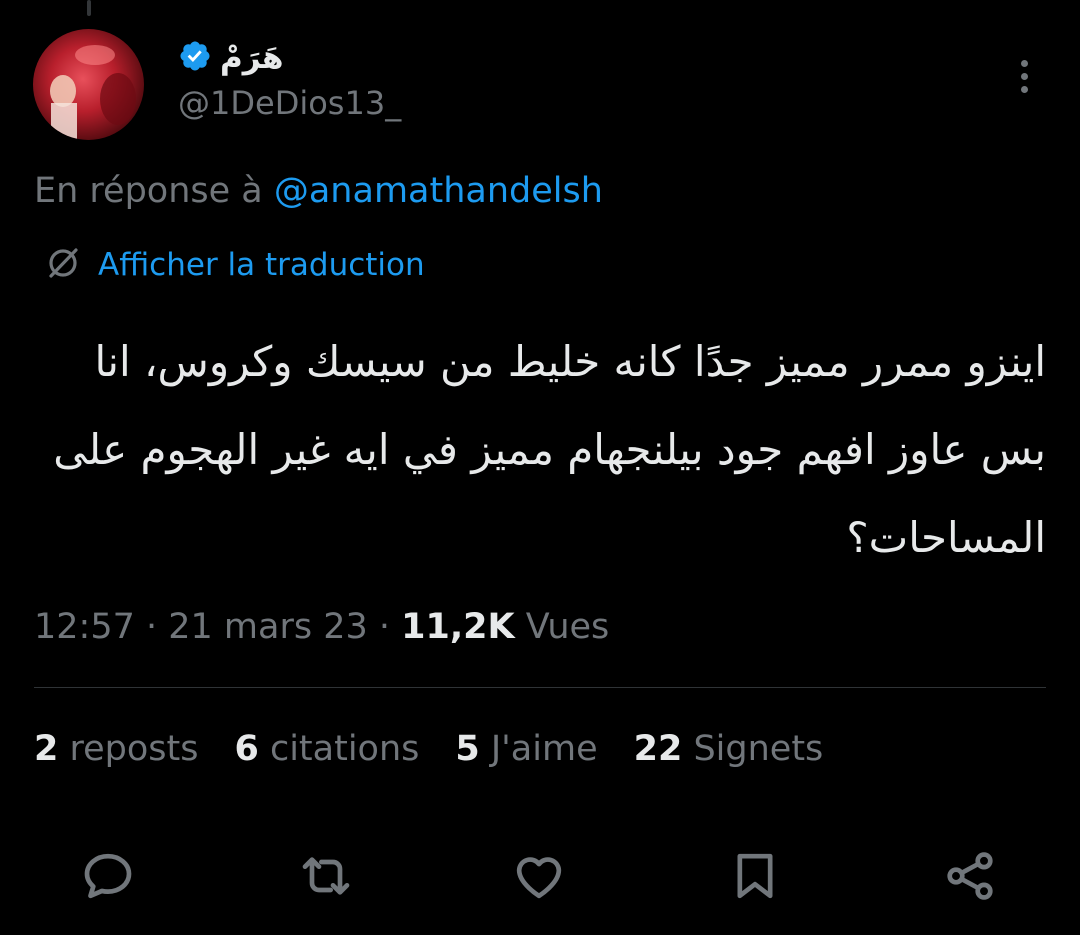  I want to click on repost-button, so click(326, 876).